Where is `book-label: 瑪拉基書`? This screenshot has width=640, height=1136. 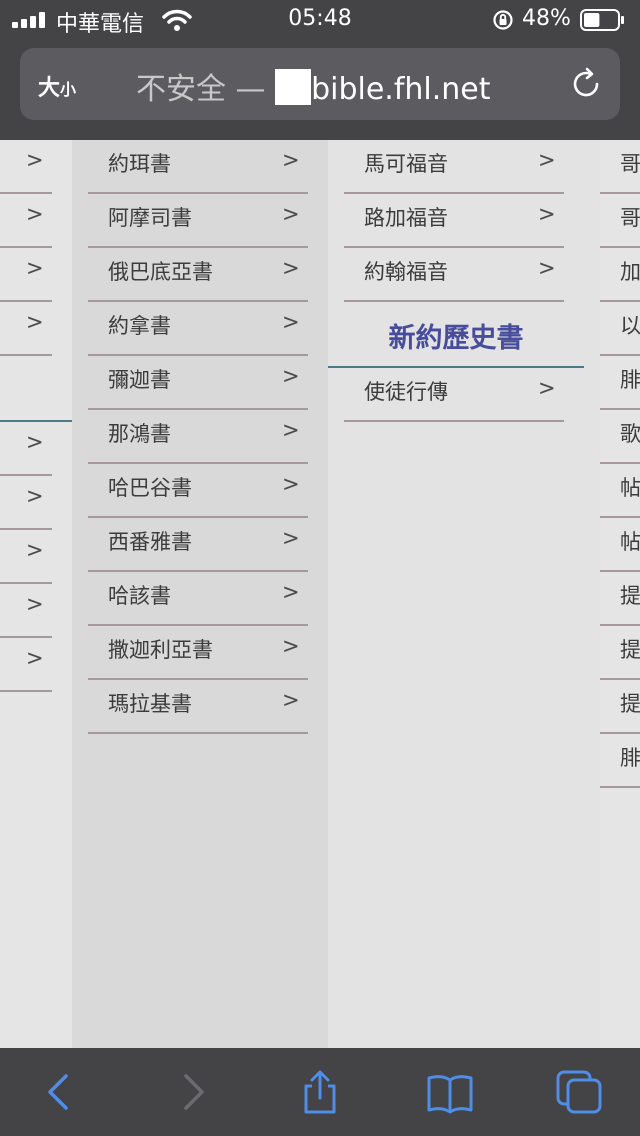
book-label: 瑪拉基書 is located at coordinates (150, 704).